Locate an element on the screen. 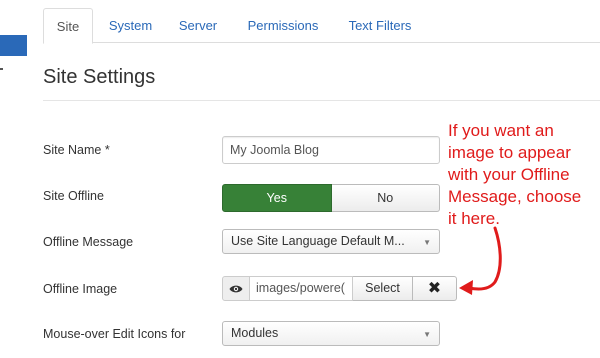  tab-server: Server is located at coordinates (198, 26).